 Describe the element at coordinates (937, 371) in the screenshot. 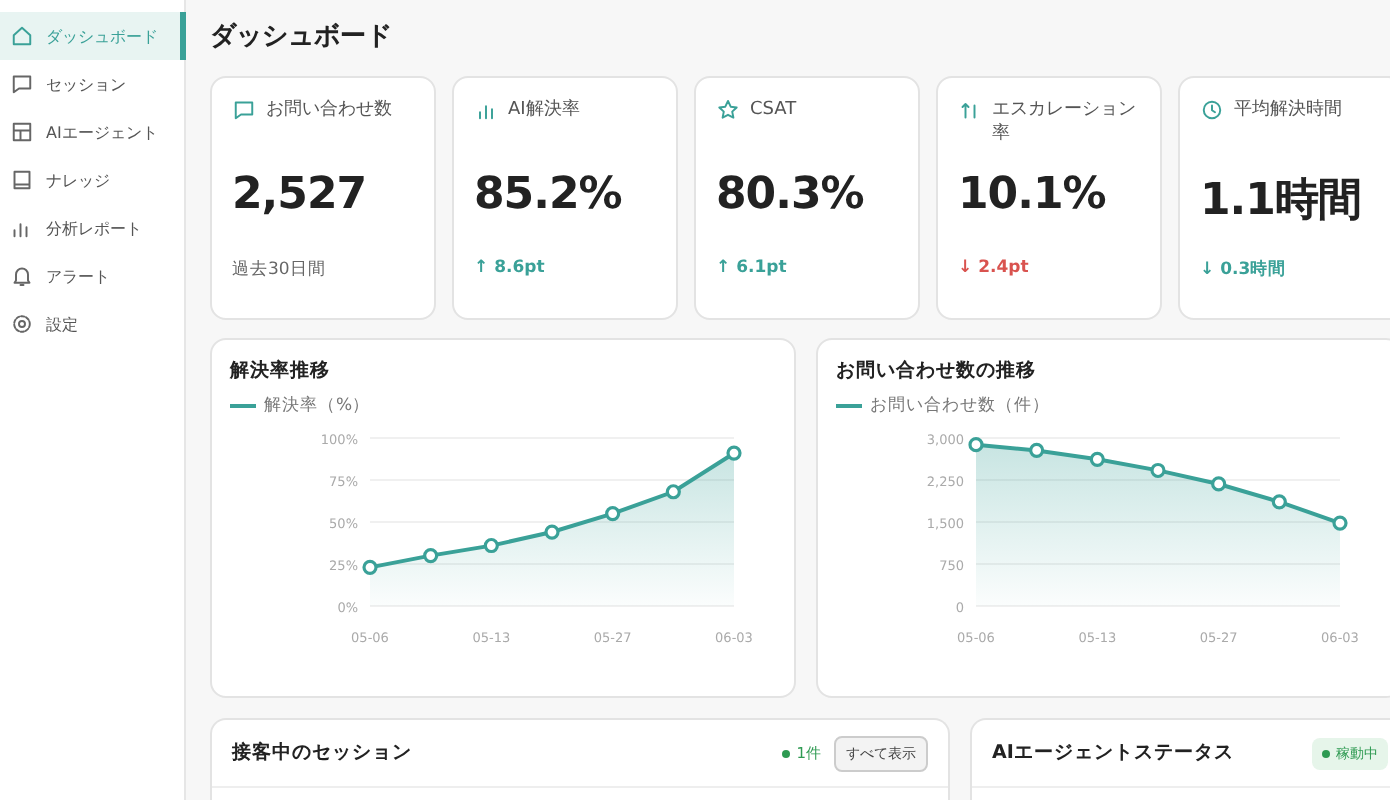

I see `chart-title: お問い合わせ数の推移` at that location.